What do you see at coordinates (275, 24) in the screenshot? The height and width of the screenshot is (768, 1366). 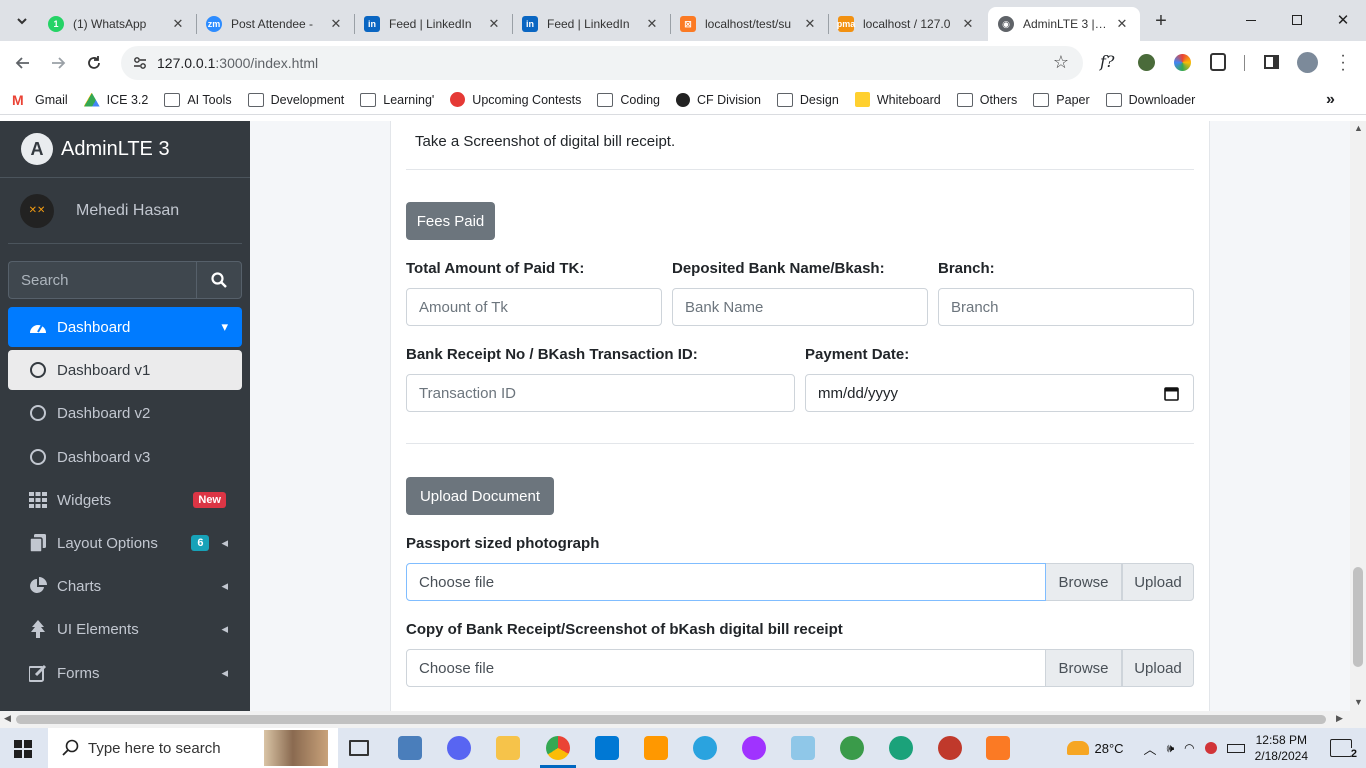 I see `tab-post-attendee: zm Post Attendee - ✕` at bounding box center [275, 24].